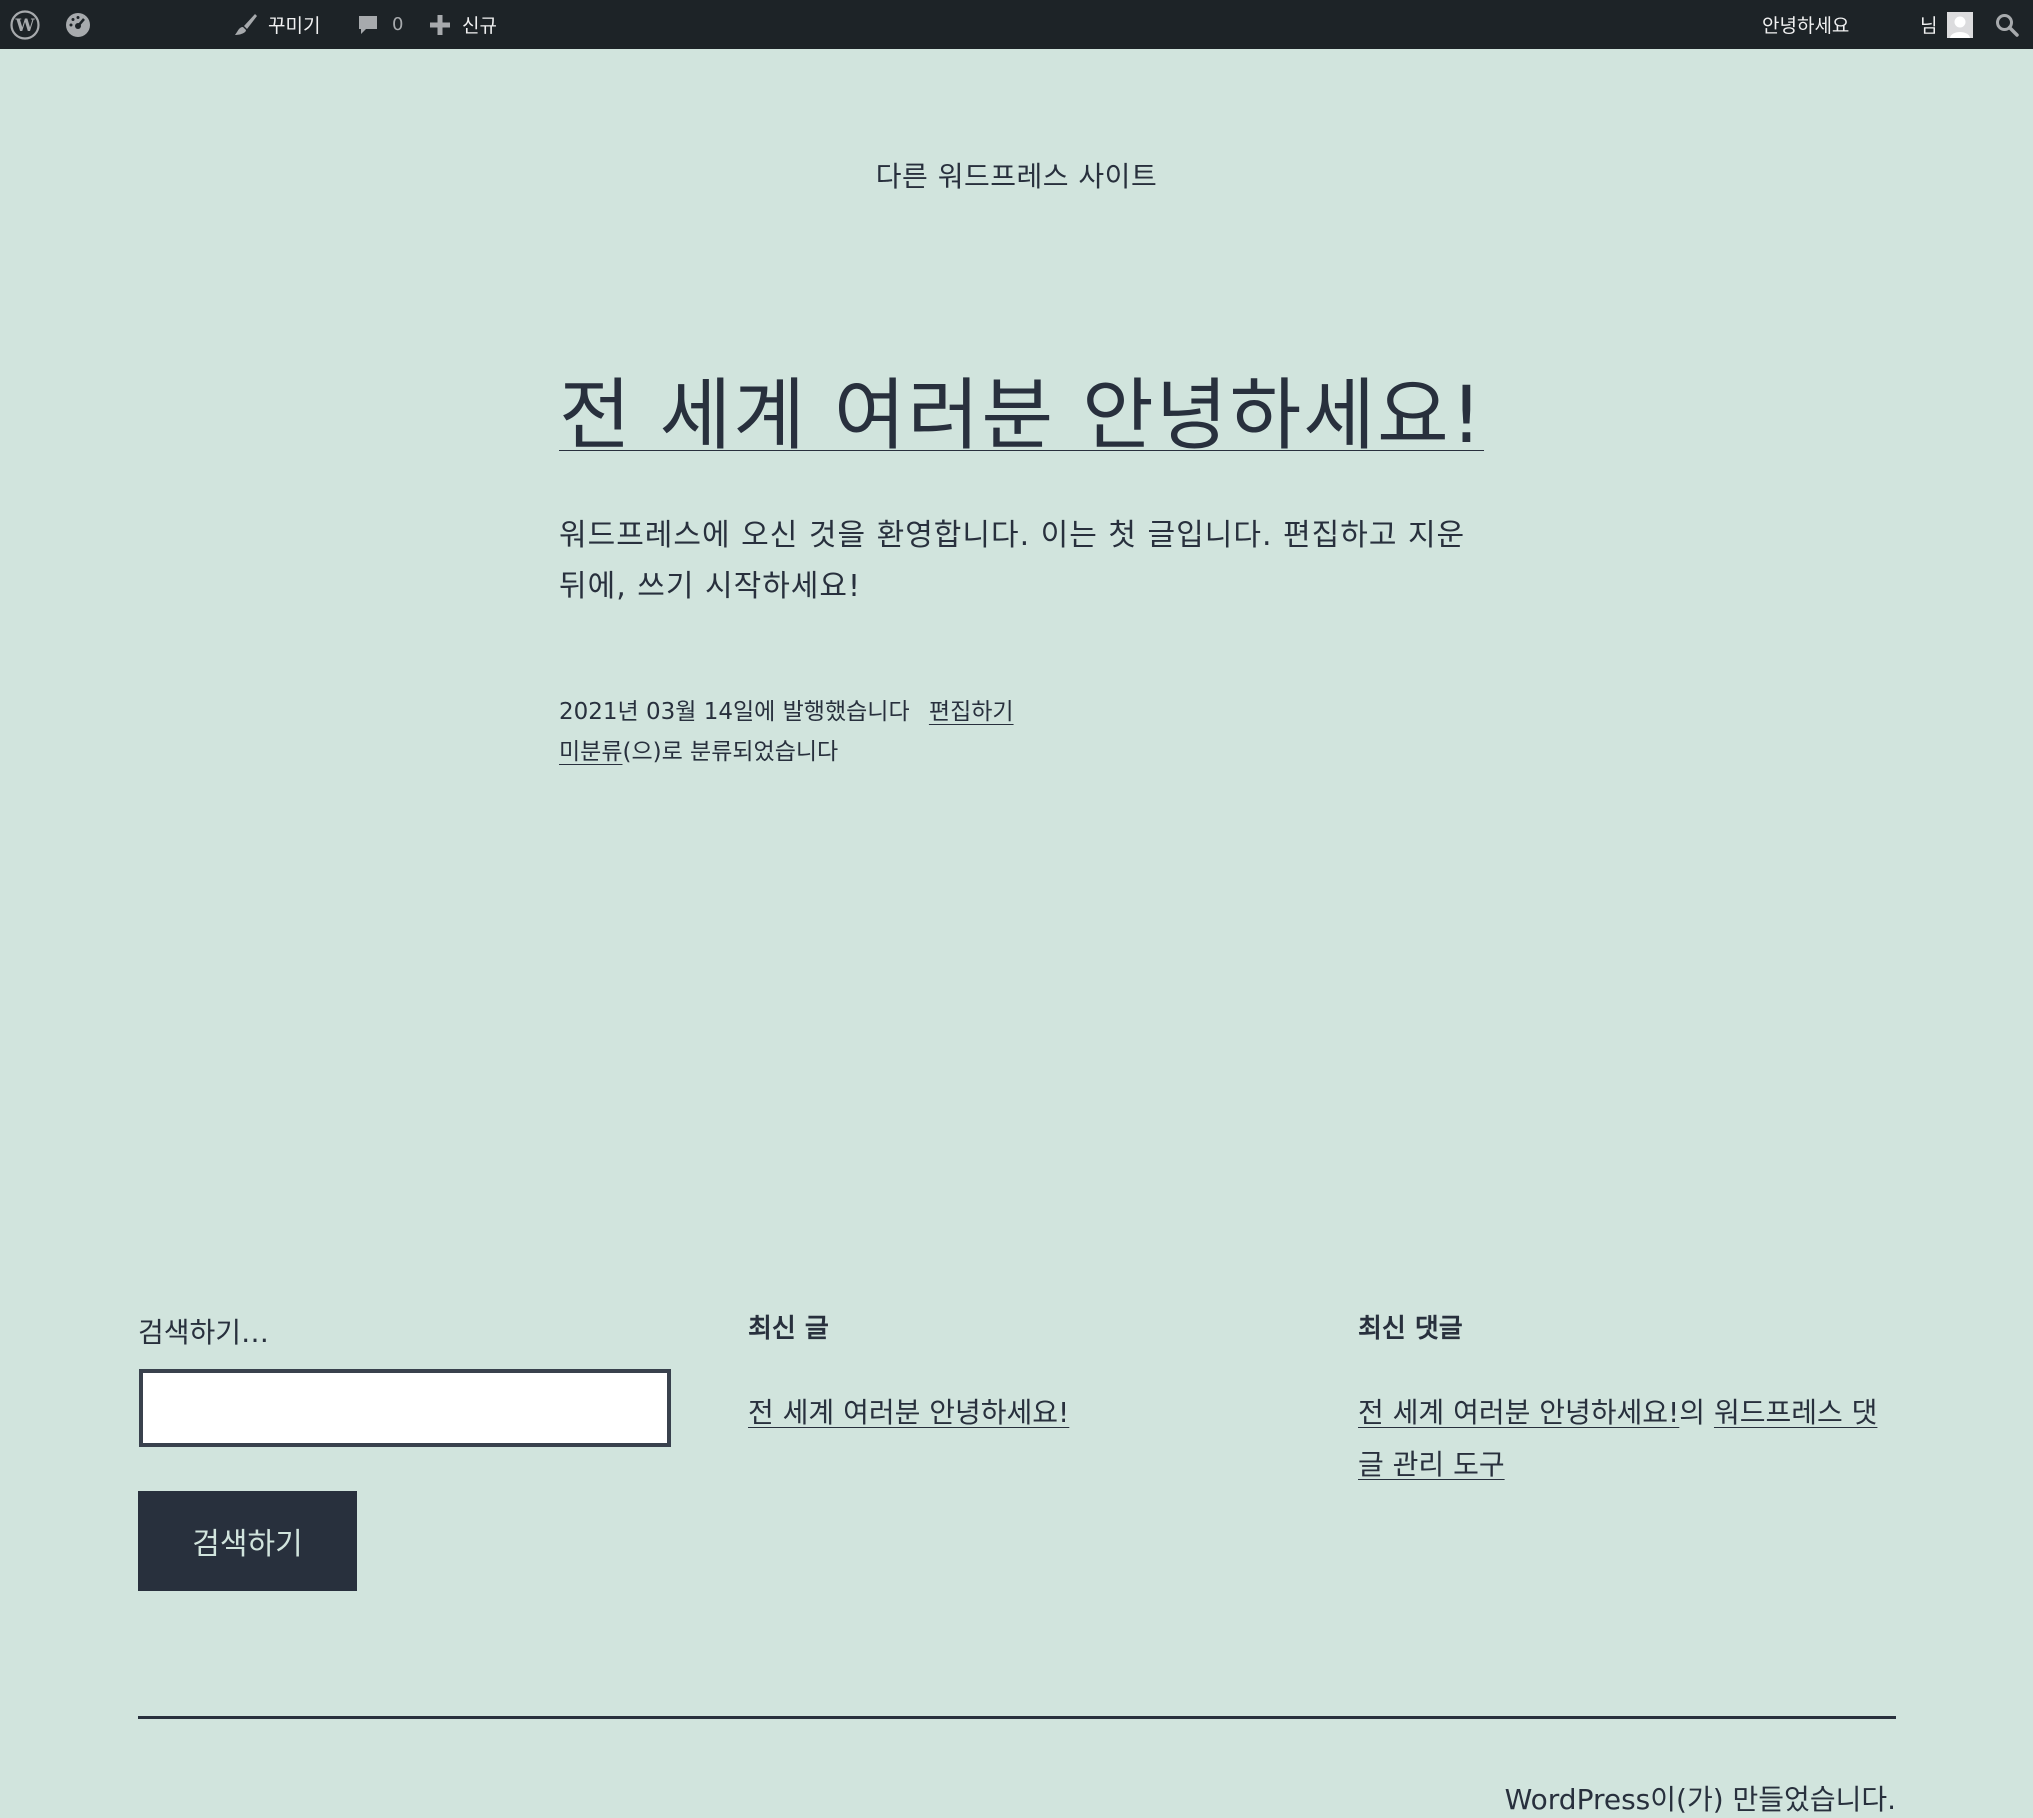 This screenshot has height=1818, width=2033. What do you see at coordinates (479, 26) in the screenshot?
I see `new-label: 신규` at bounding box center [479, 26].